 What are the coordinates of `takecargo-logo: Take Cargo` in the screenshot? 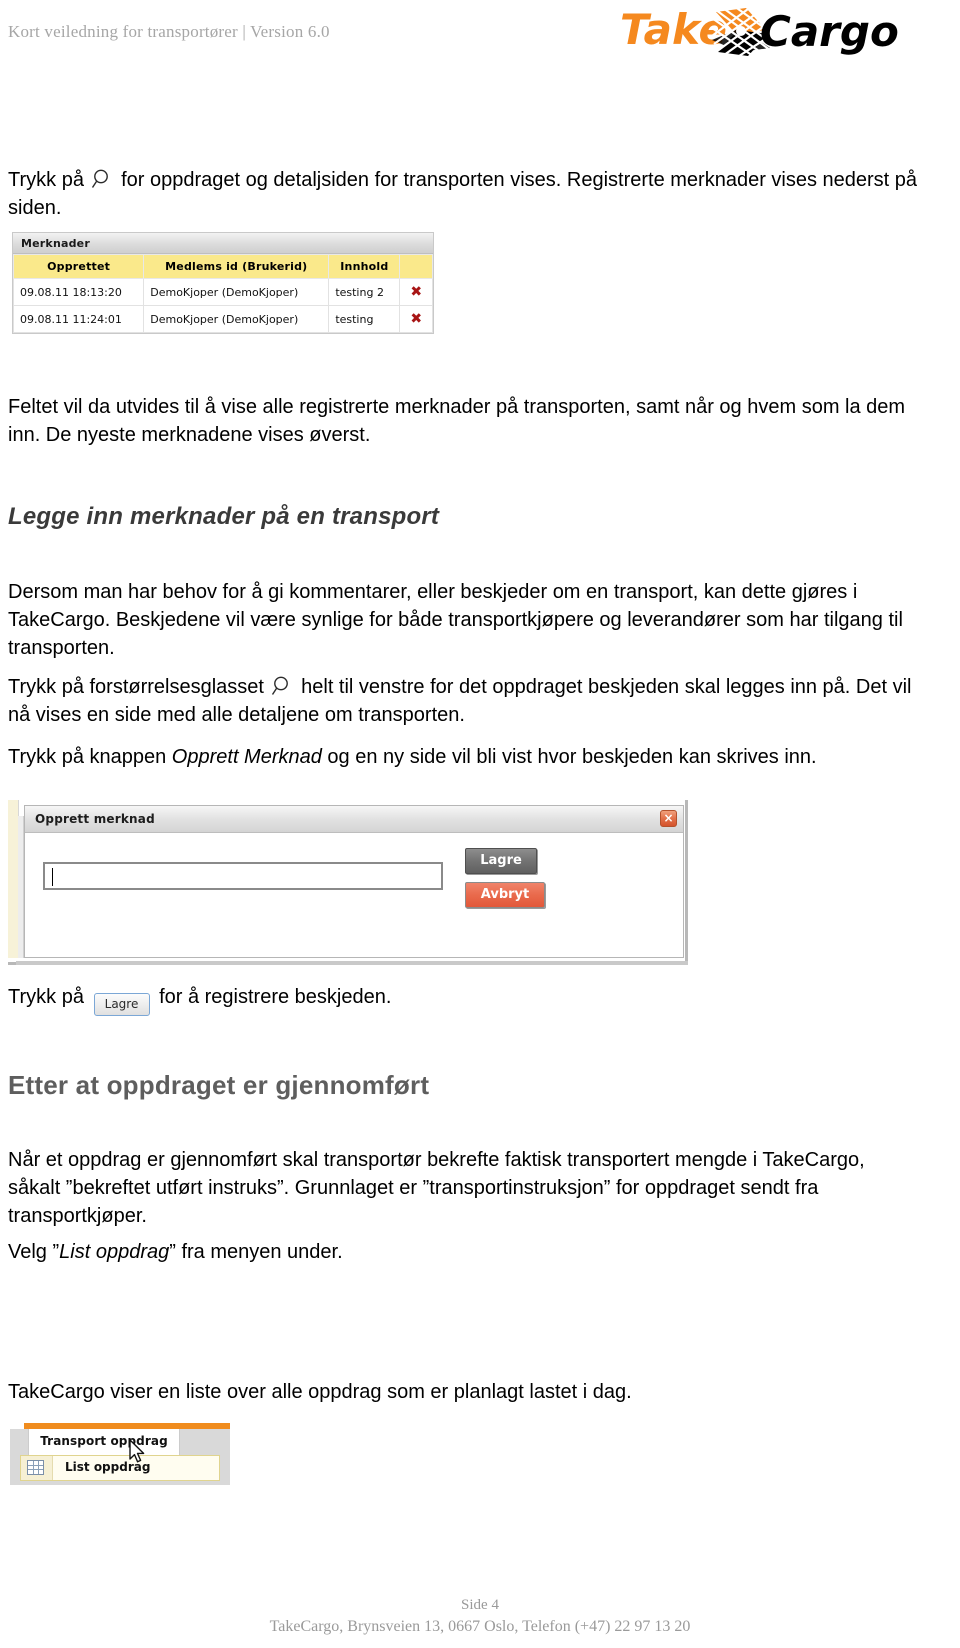 It's located at (765, 32).